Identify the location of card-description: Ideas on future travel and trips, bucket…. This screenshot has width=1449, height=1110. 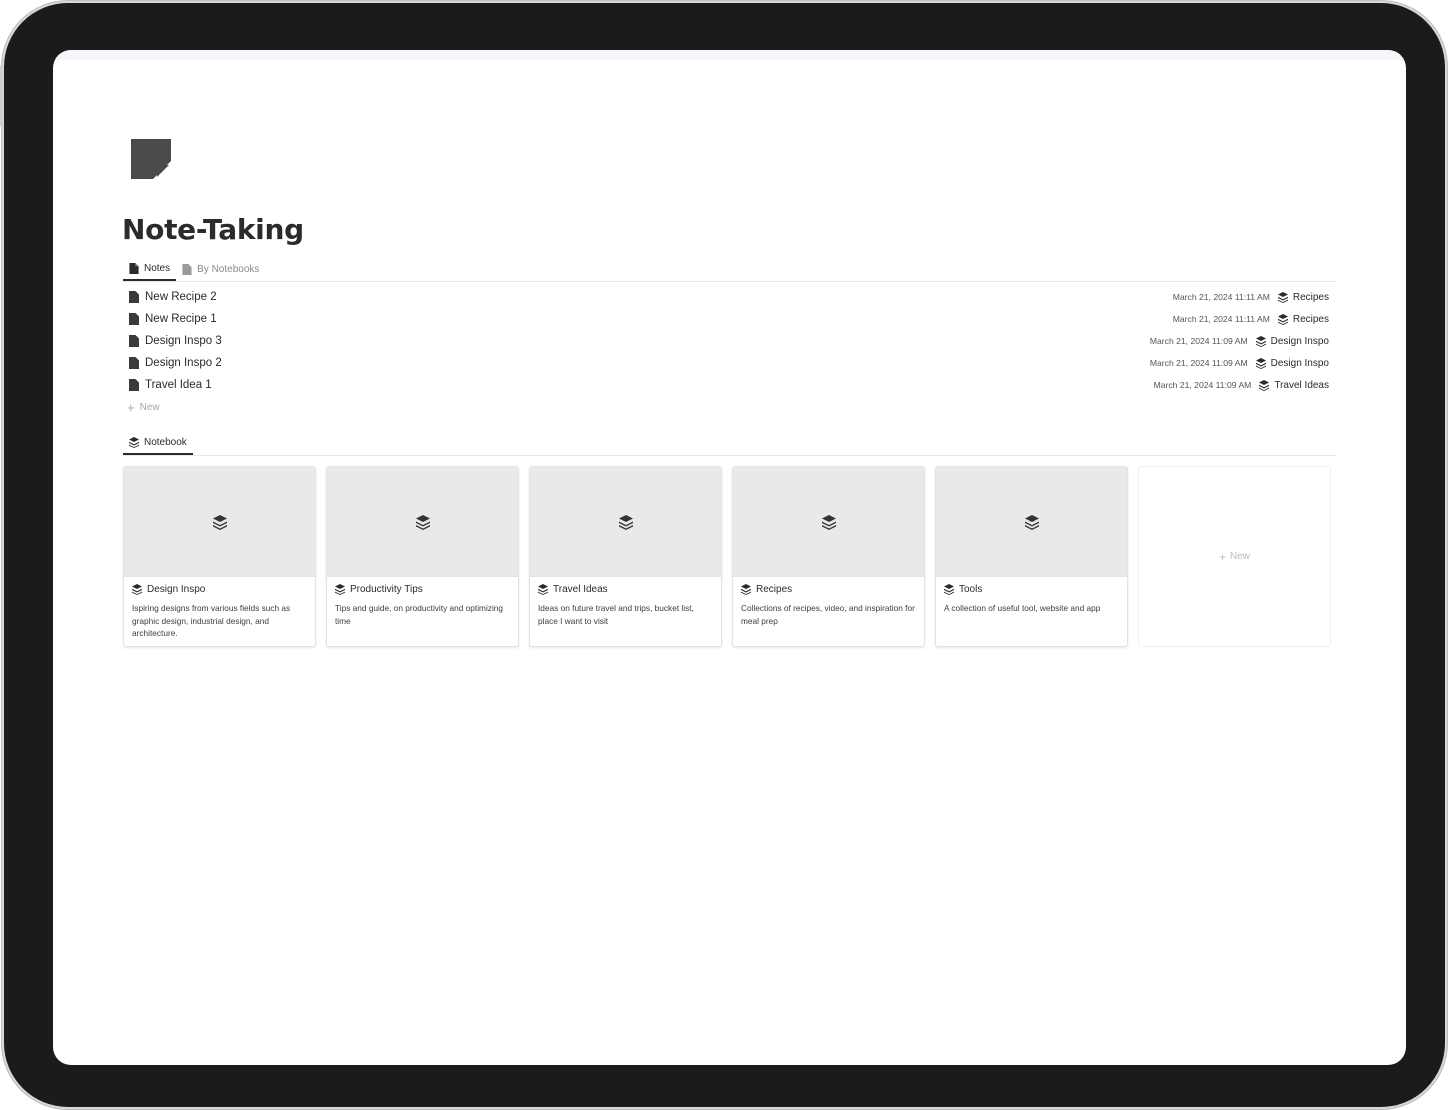
(616, 614).